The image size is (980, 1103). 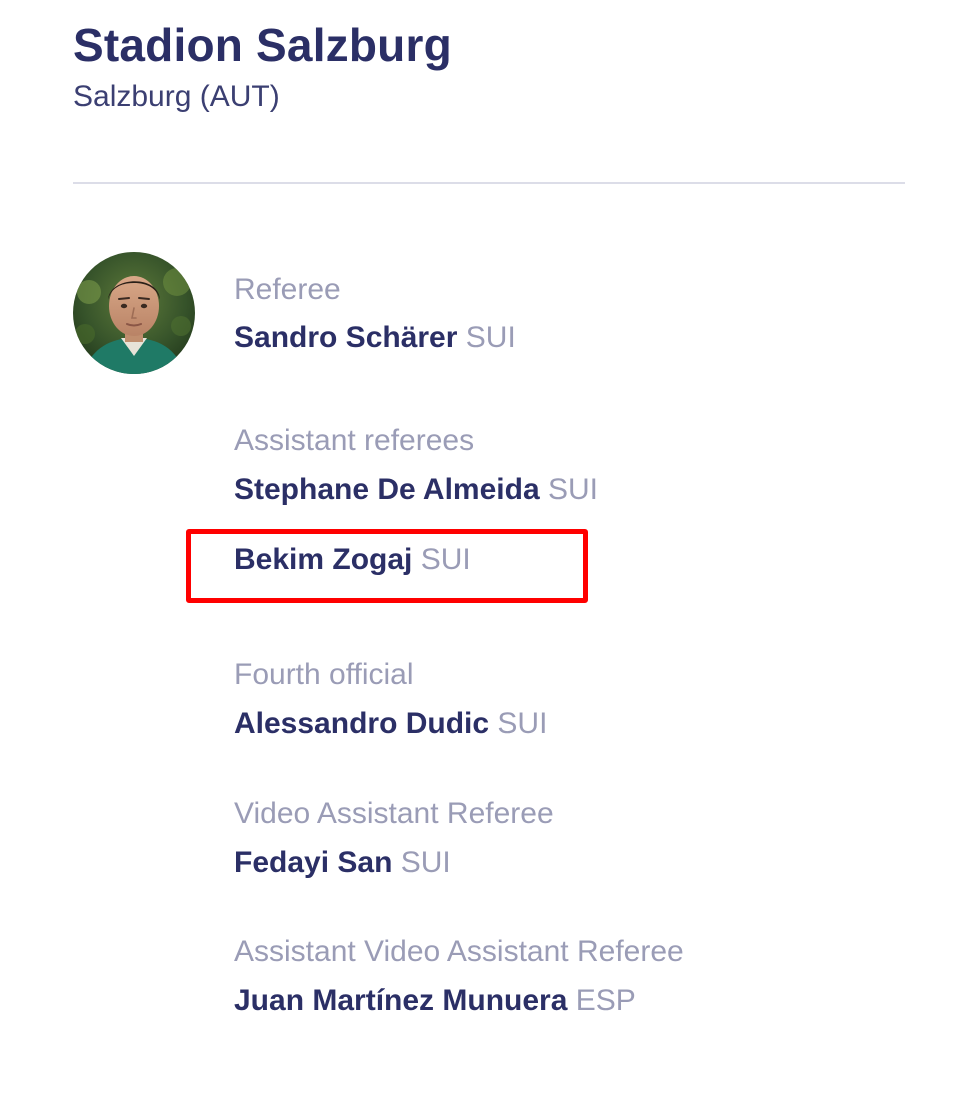 What do you see at coordinates (262, 45) in the screenshot?
I see `venue-title: Stadion Salzburg` at bounding box center [262, 45].